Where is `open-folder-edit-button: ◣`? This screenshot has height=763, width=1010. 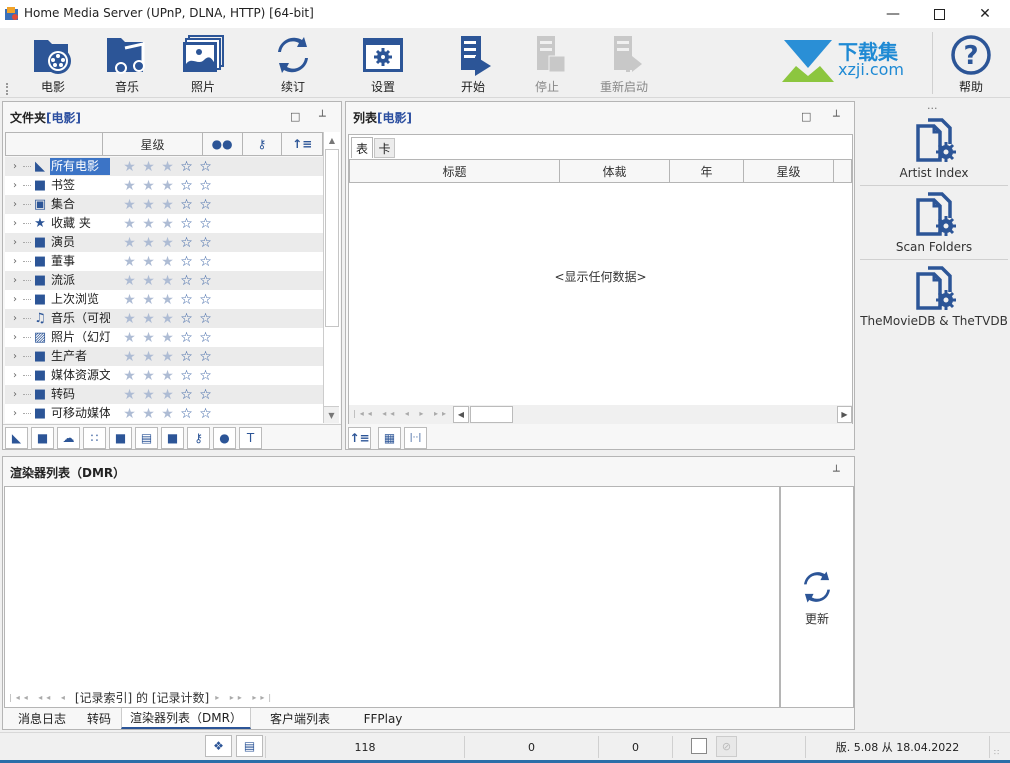
open-folder-edit-button: ◣ is located at coordinates (16, 438).